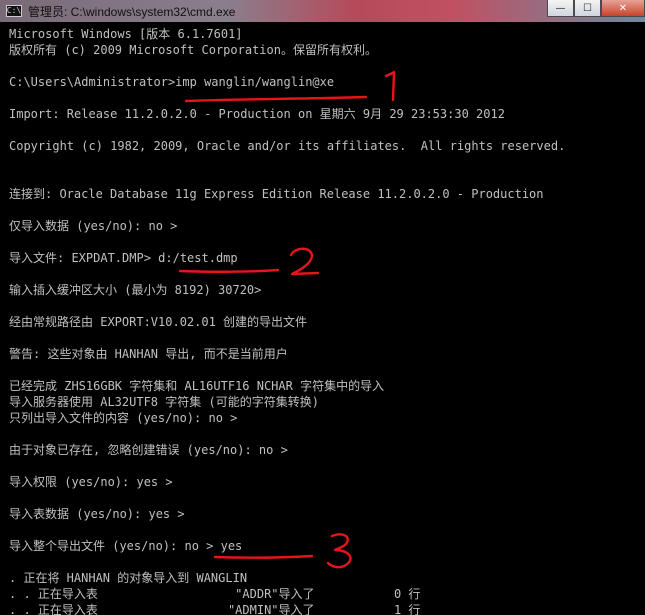  I want to click on close-icon: ✕, so click(623, 8).